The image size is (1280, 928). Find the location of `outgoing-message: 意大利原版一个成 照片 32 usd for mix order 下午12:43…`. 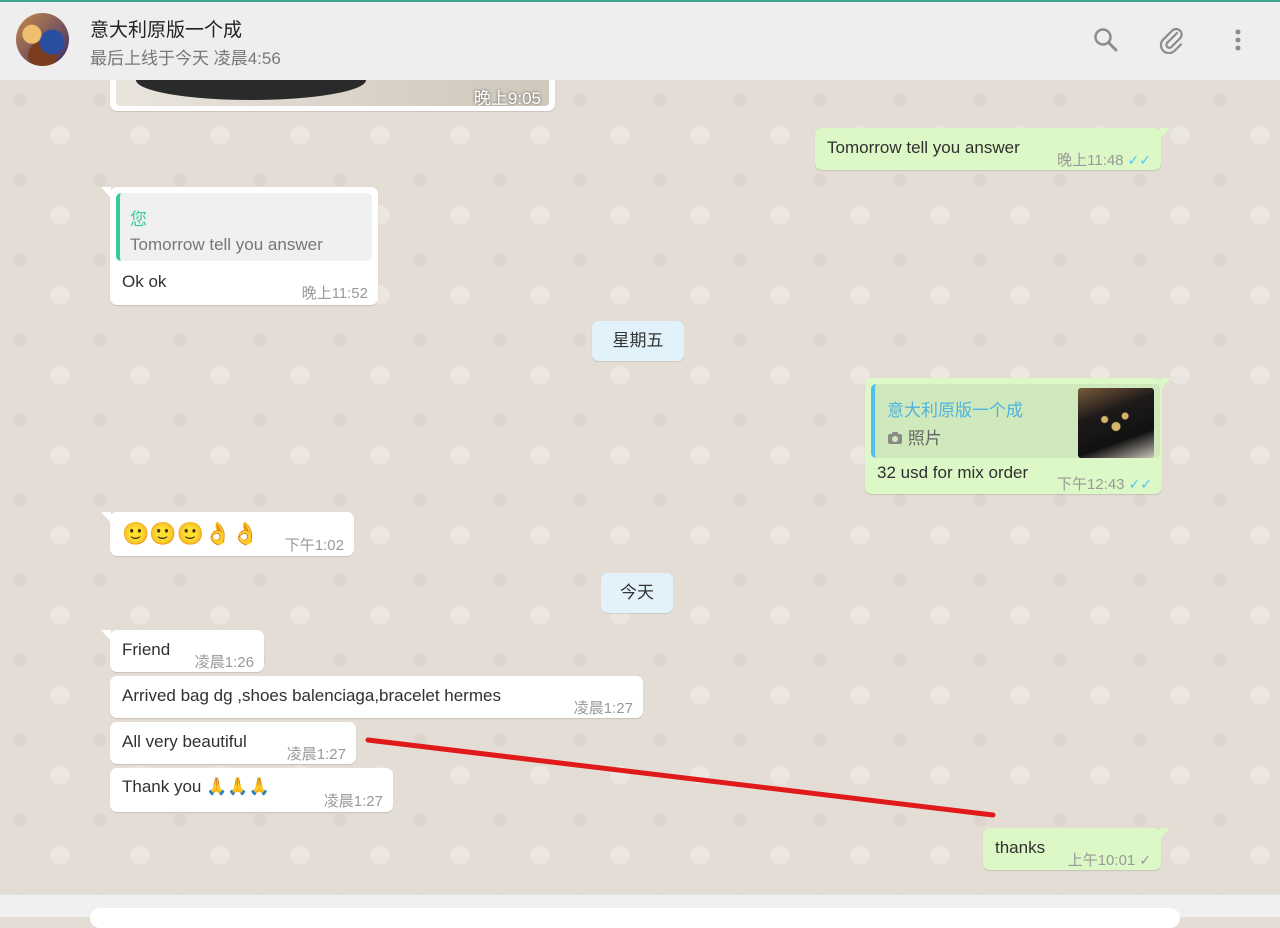

outgoing-message: 意大利原版一个成 照片 32 usd for mix order 下午12:43… is located at coordinates (1018, 436).